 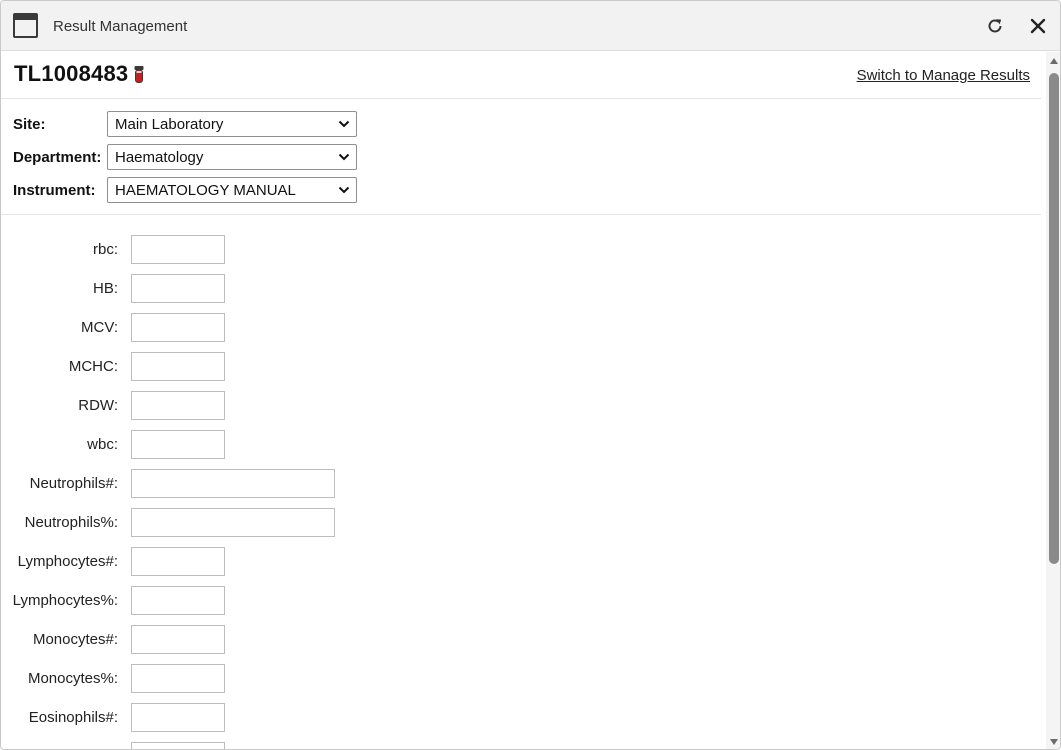 What do you see at coordinates (232, 157) in the screenshot?
I see `department-select: Haematology` at bounding box center [232, 157].